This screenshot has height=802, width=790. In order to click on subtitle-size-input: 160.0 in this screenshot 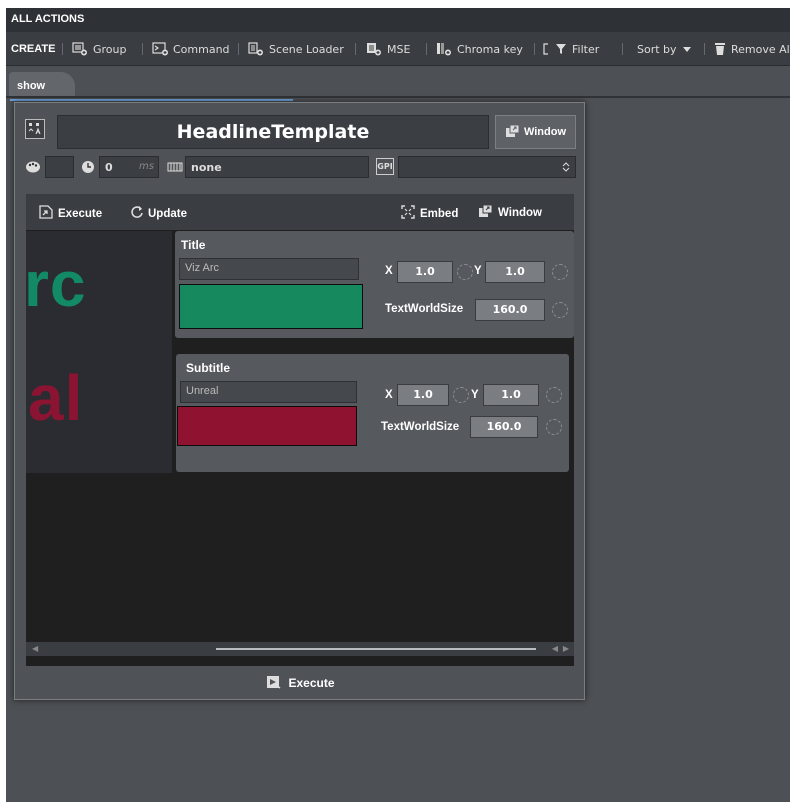, I will do `click(504, 427)`.